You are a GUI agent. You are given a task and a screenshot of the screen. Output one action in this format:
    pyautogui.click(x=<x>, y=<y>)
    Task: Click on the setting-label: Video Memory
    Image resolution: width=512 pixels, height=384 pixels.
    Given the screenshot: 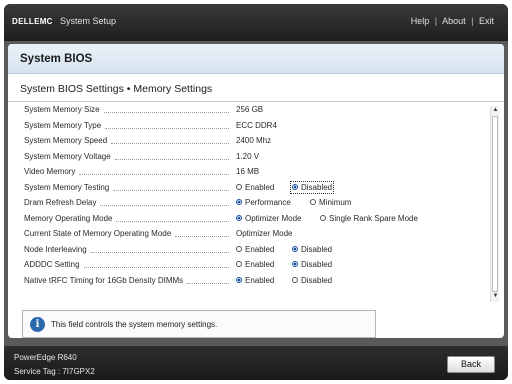 What is the action you would take?
    pyautogui.click(x=50, y=171)
    